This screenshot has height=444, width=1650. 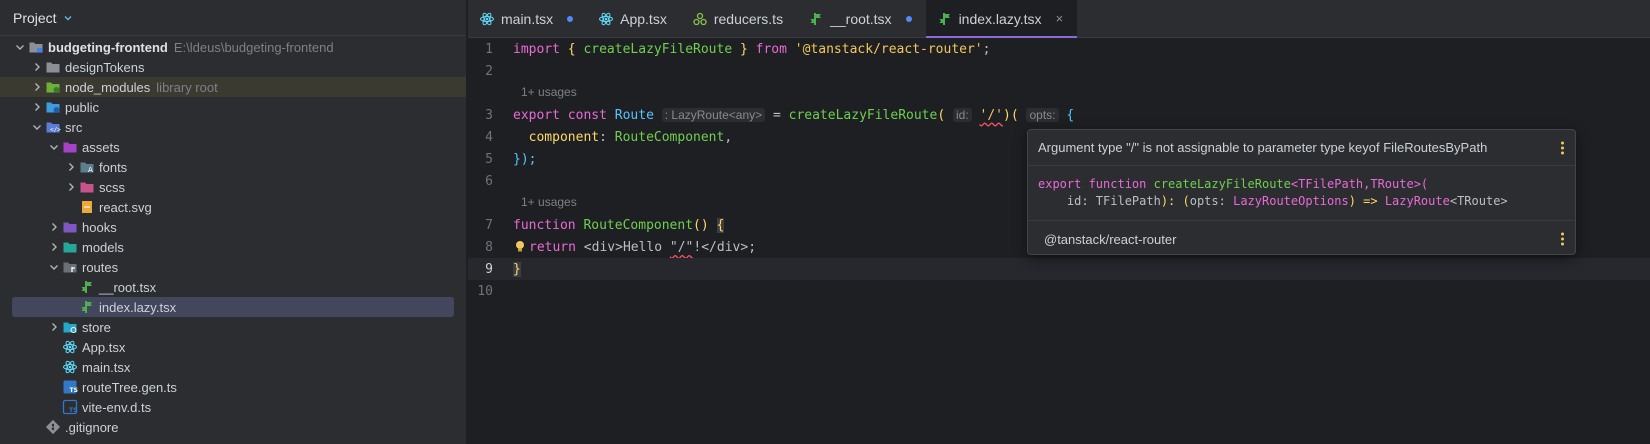 I want to click on tree-item-vite-env-d-ts: TS vite-env.d.ts, so click(x=233, y=407).